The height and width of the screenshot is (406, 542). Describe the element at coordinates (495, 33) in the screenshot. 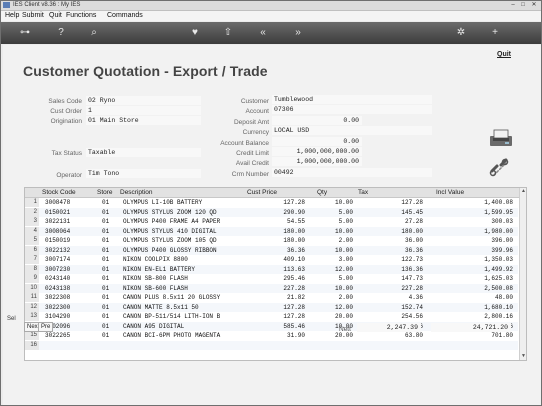

I see `plus-icon: +` at that location.